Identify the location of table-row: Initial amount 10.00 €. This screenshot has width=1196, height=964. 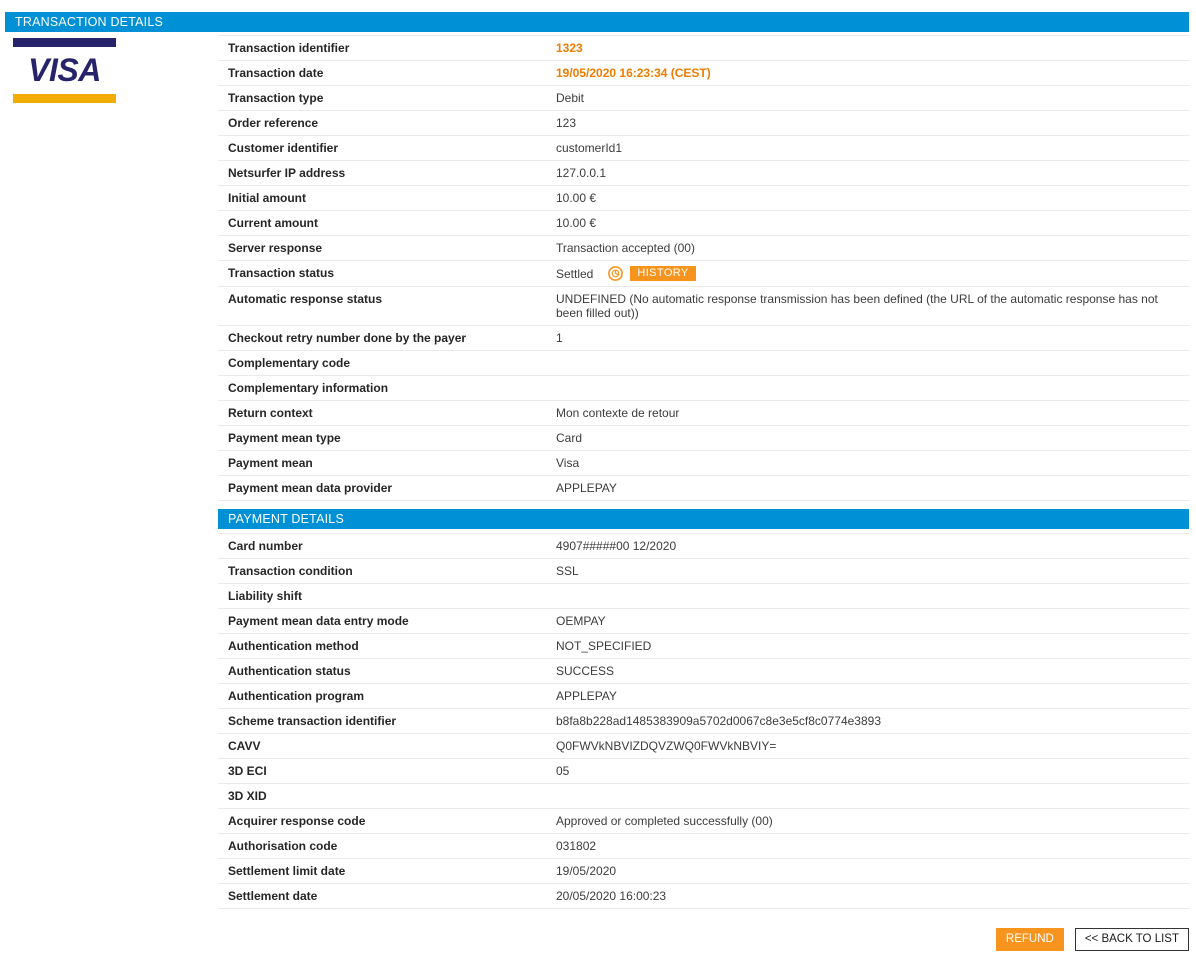
(703, 198).